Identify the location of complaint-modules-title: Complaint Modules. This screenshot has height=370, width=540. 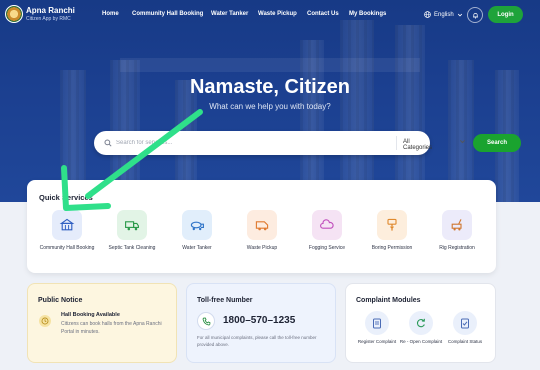
(388, 300).